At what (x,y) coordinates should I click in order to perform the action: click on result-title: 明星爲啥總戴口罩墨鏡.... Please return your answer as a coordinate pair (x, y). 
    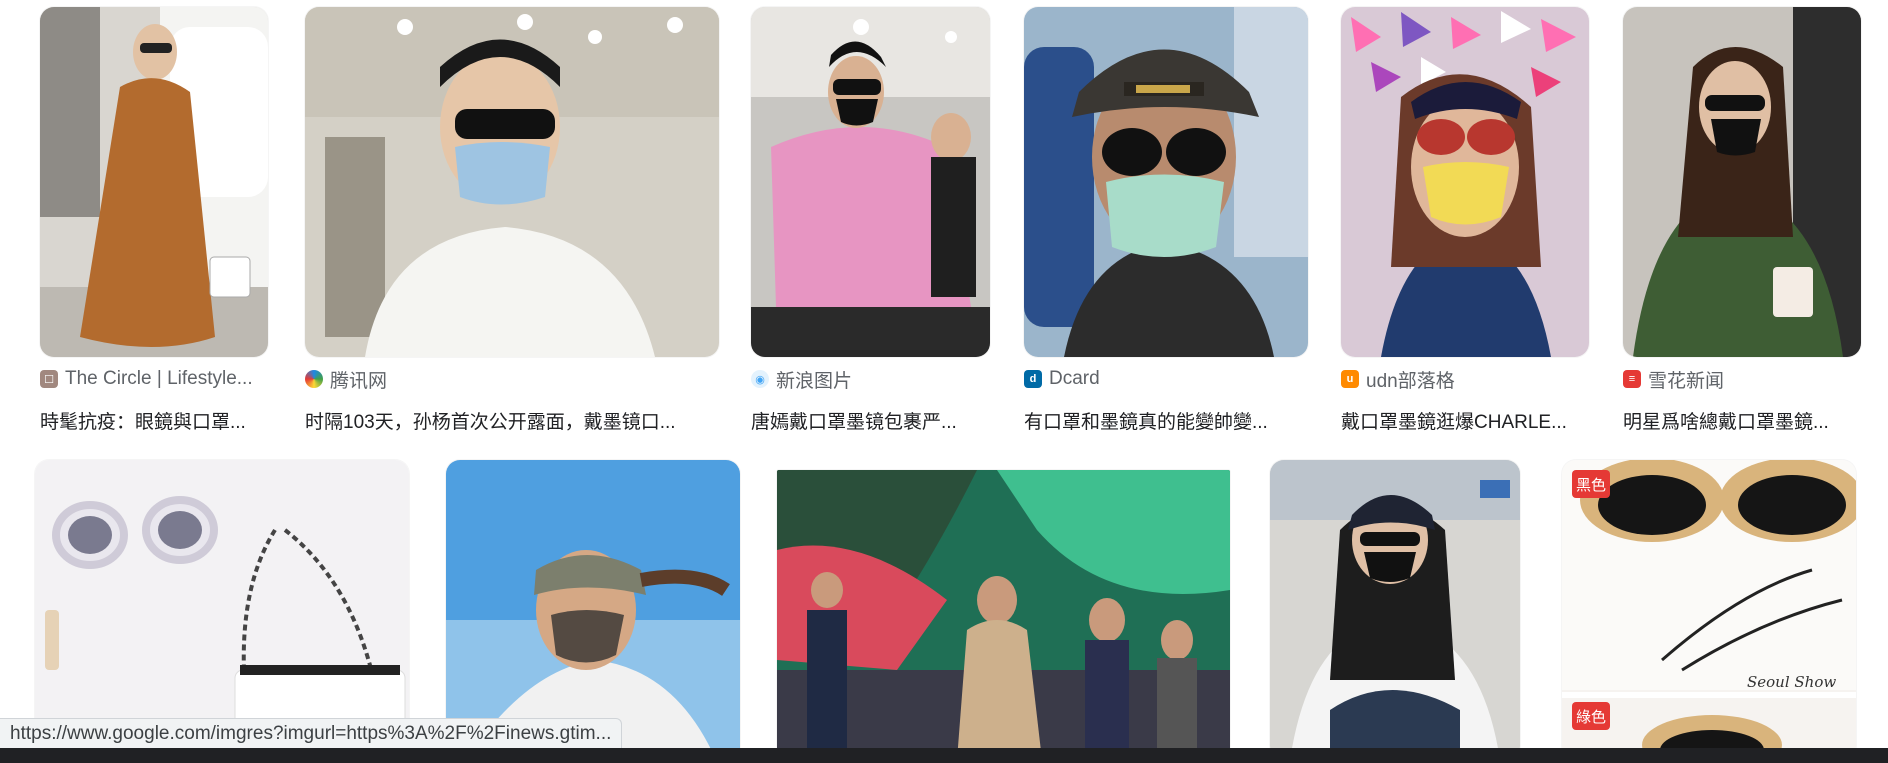
    Looking at the image, I should click on (1742, 420).